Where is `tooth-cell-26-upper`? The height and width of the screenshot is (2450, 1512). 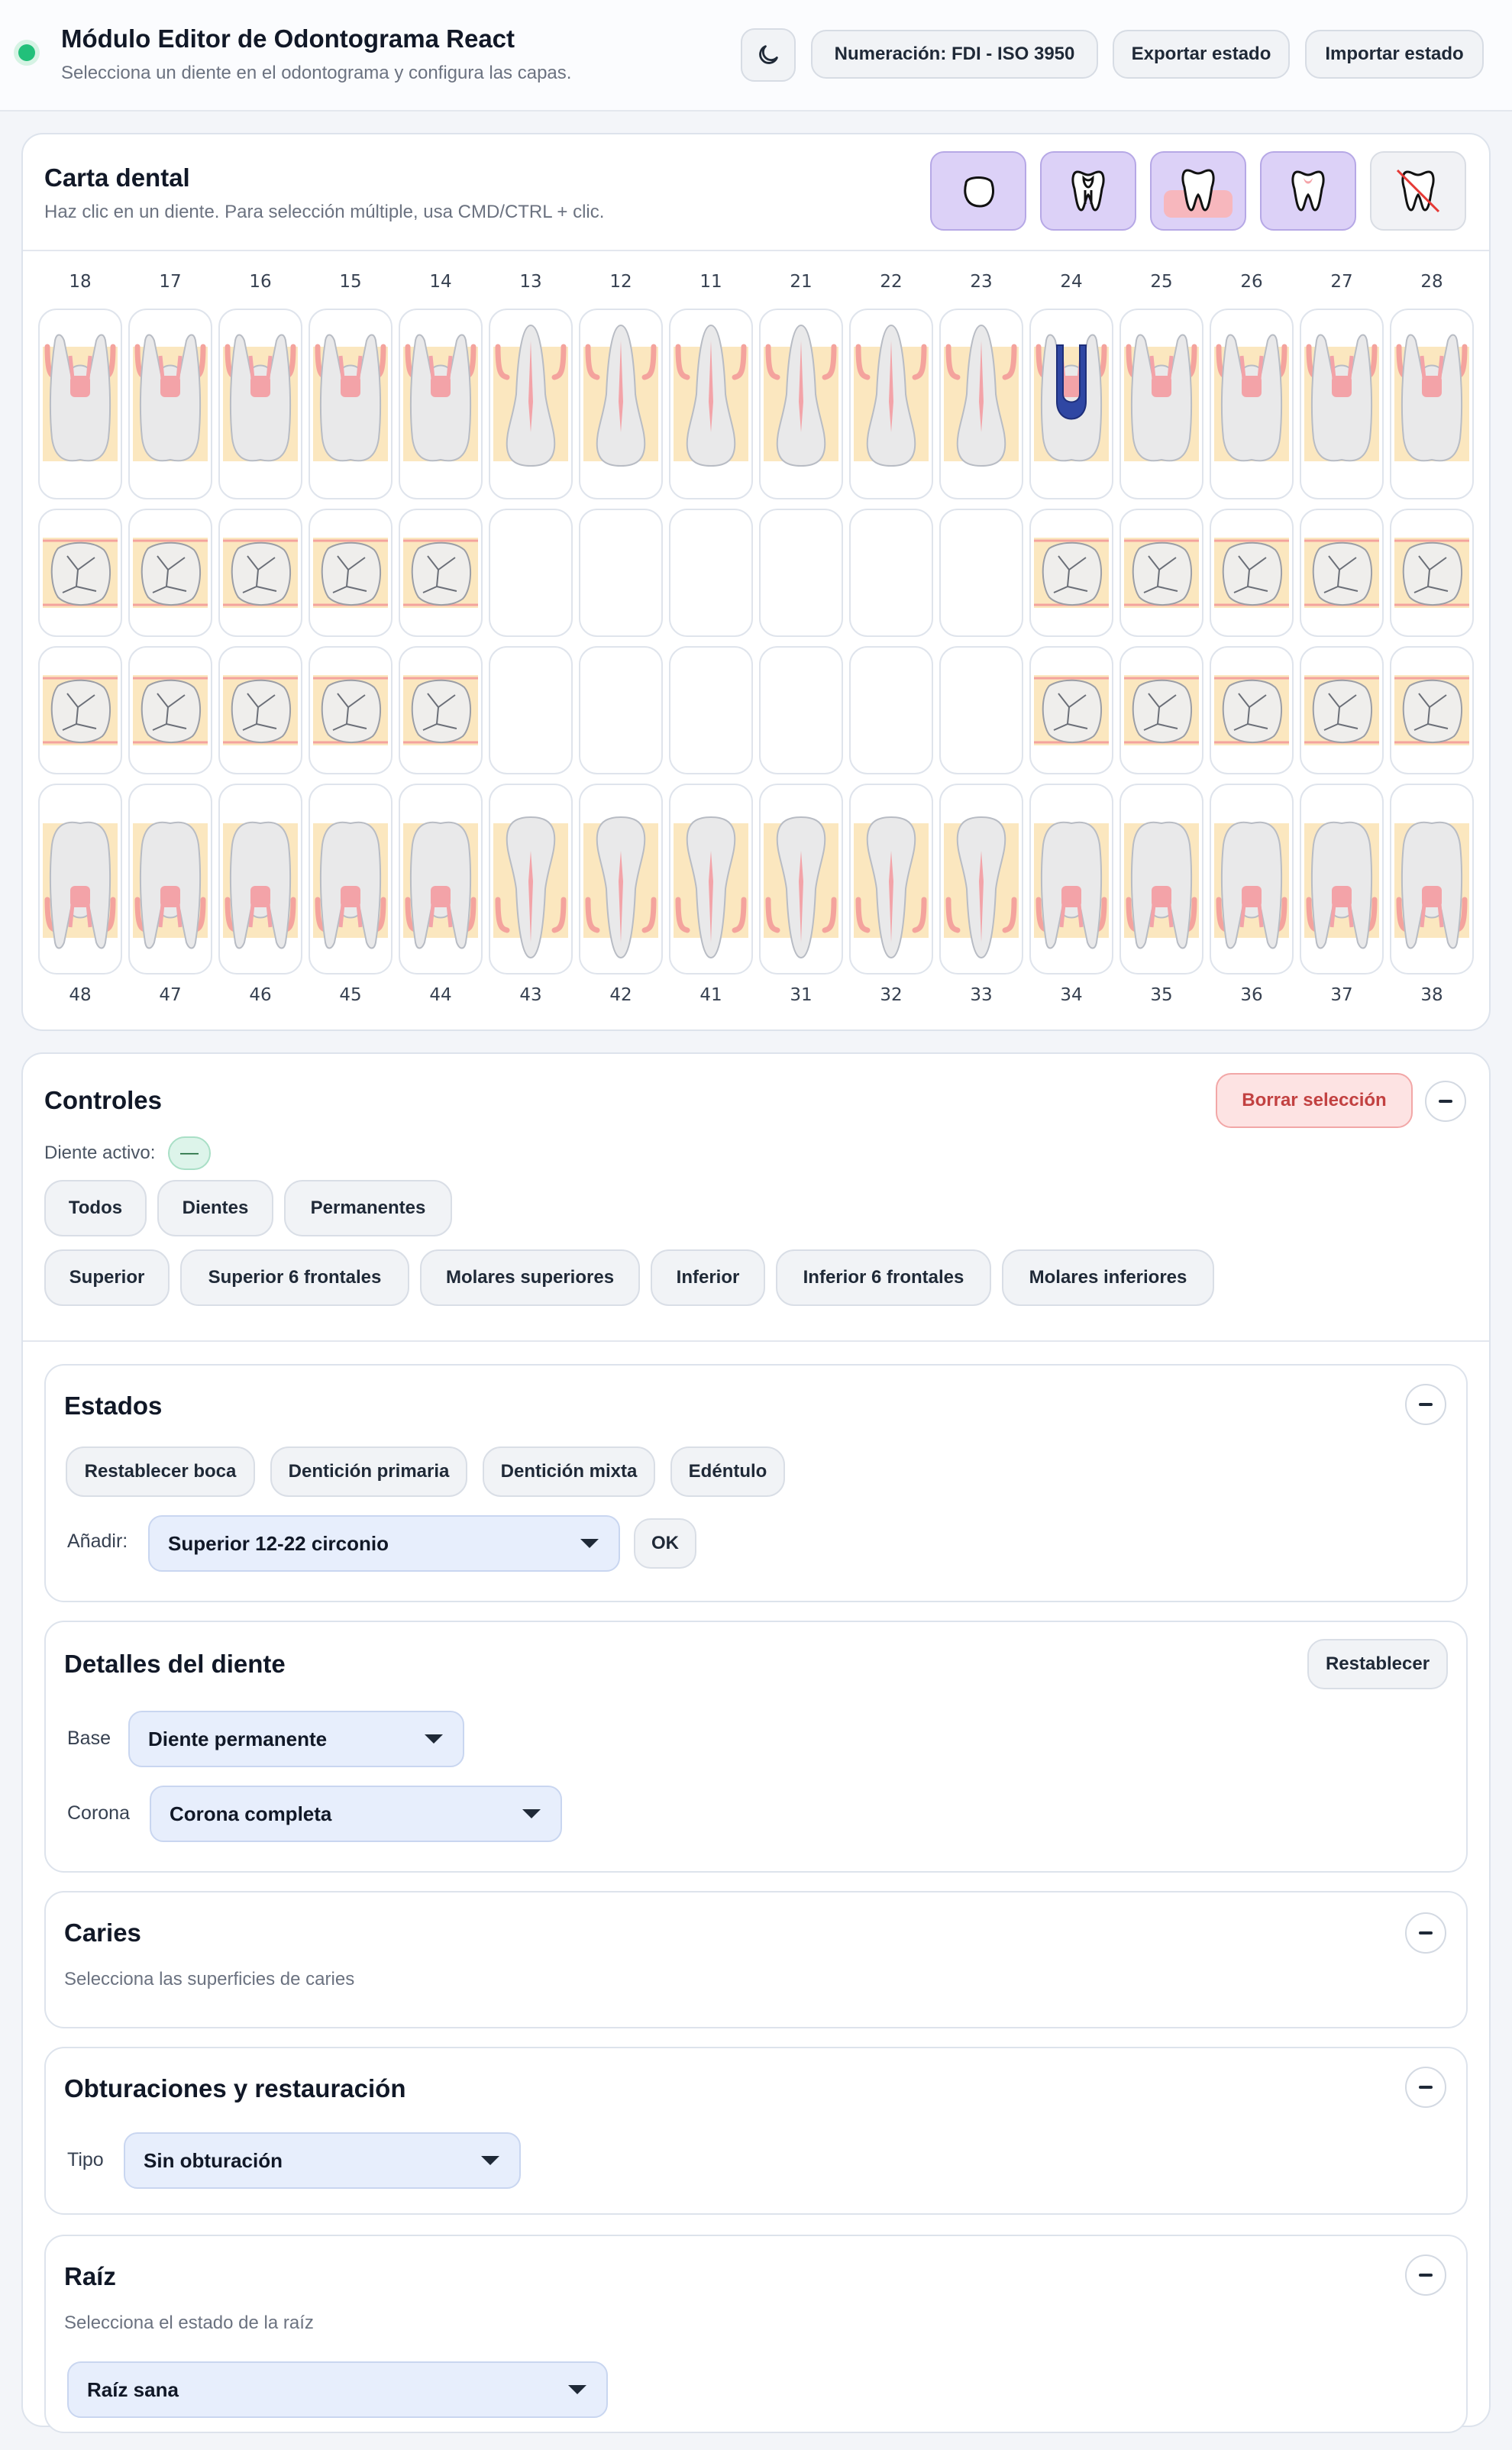
tooth-cell-26-upper is located at coordinates (1252, 404).